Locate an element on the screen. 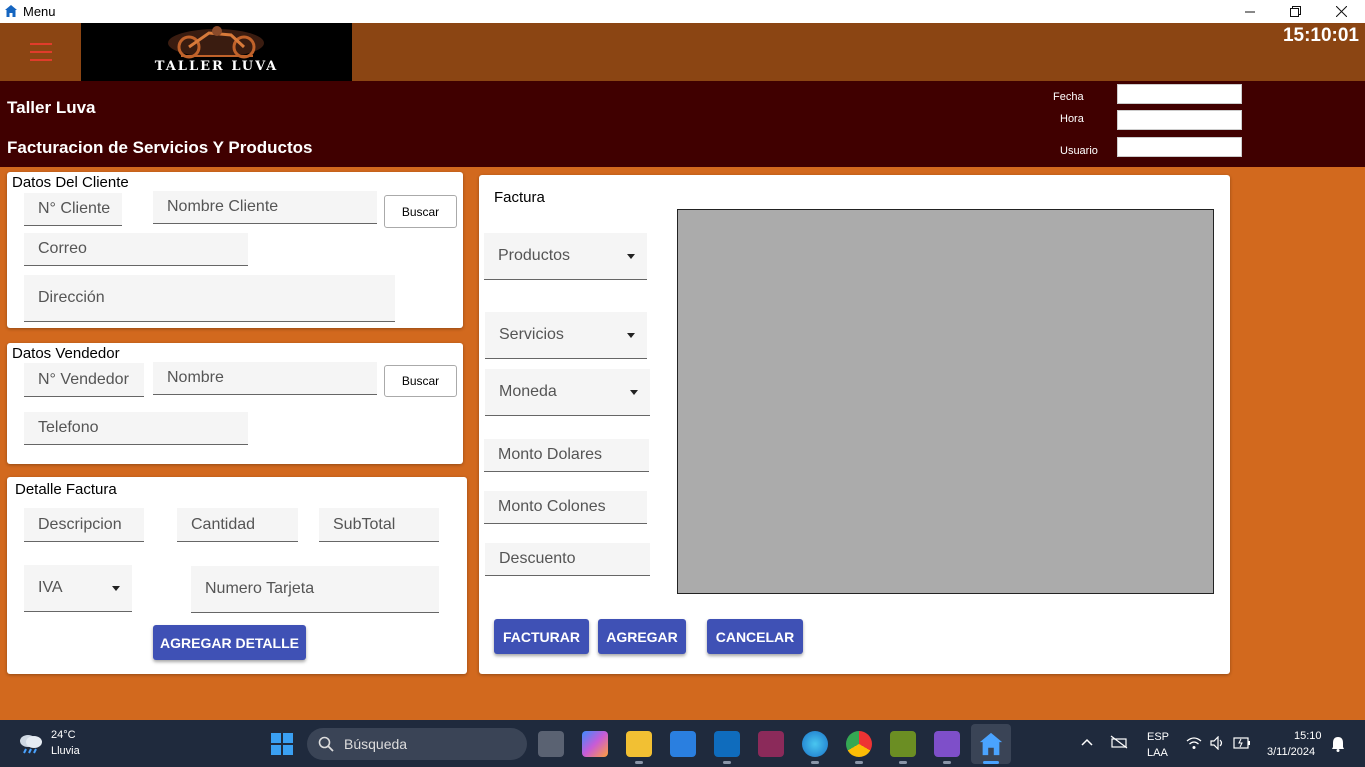  cantidad-field: Cantidad is located at coordinates (237, 525).